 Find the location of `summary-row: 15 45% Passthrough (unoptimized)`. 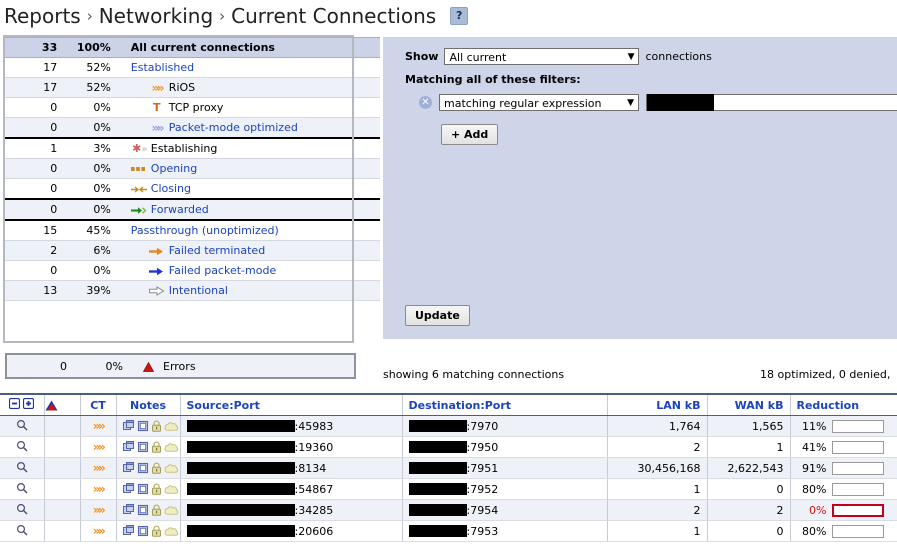

summary-row: 15 45% Passthrough (unoptimized) is located at coordinates (192, 230).